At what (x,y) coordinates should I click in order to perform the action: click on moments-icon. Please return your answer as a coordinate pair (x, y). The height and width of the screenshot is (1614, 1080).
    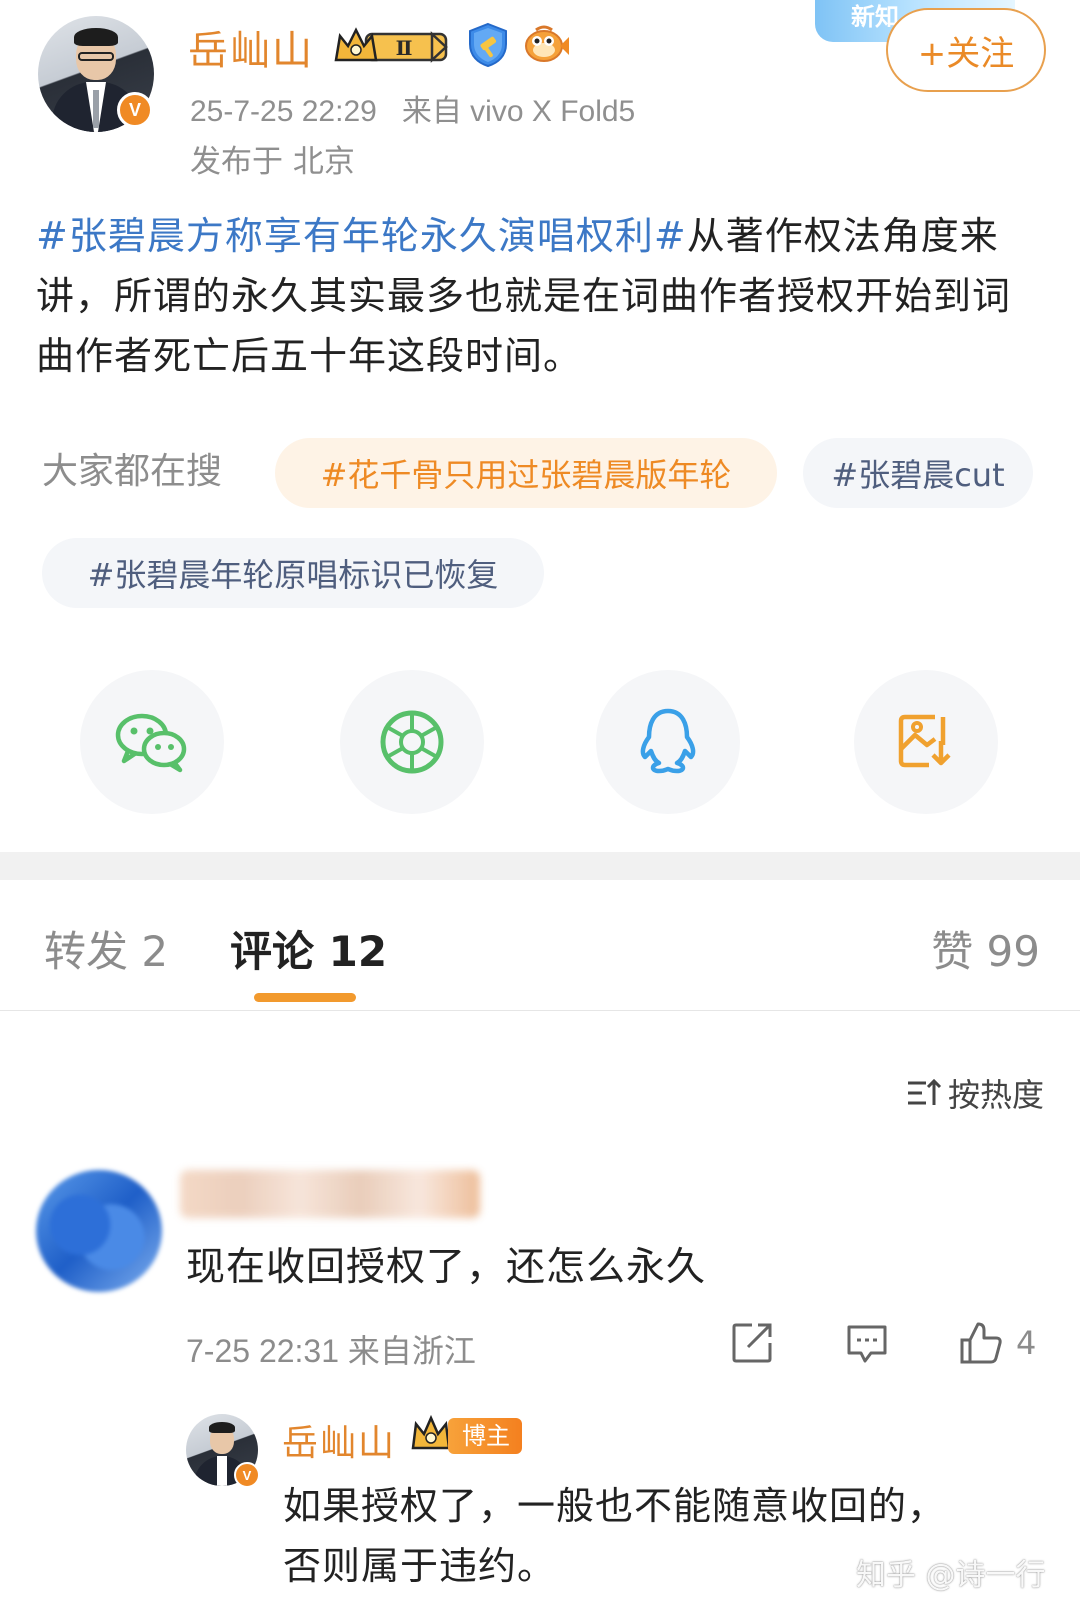
    Looking at the image, I should click on (412, 742).